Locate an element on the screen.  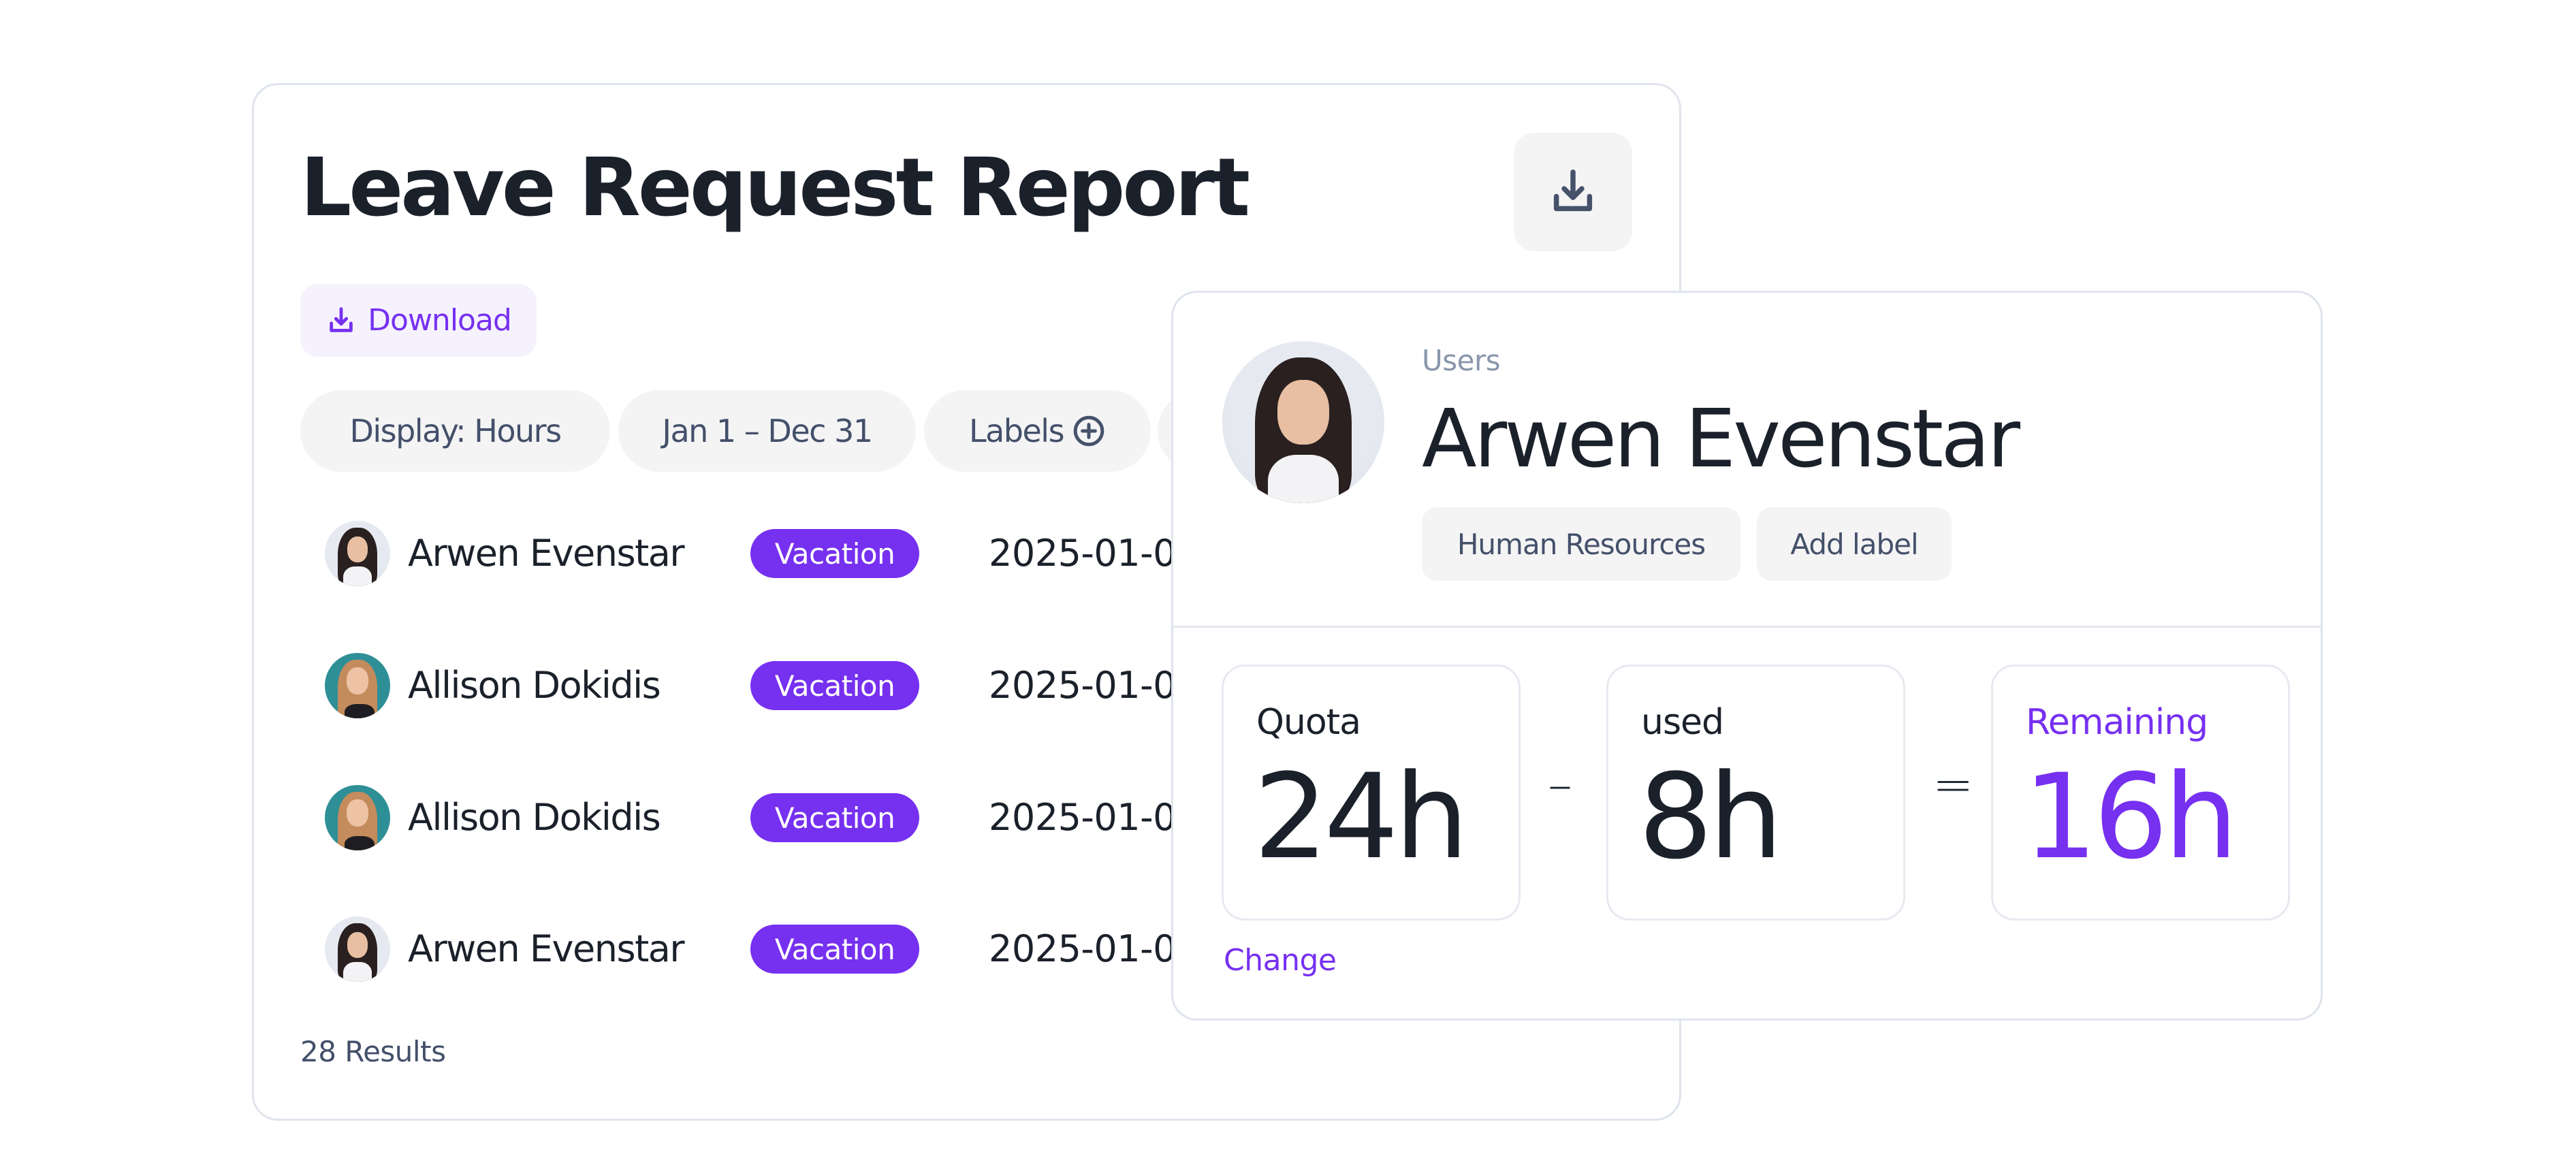
filter-display-units: Display: Hours is located at coordinates (455, 431).